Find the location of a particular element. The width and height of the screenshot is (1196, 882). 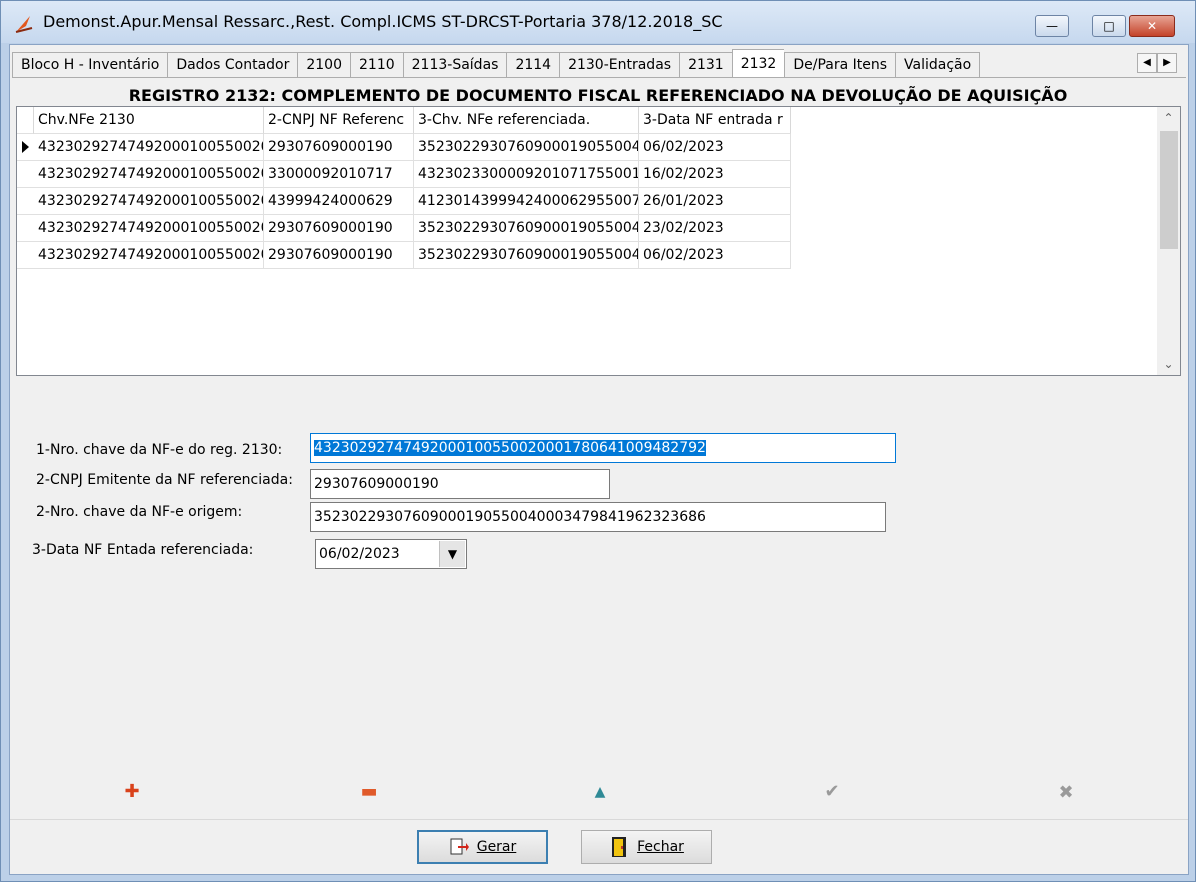

data-nf-value: 06/02/2023 is located at coordinates (359, 554).